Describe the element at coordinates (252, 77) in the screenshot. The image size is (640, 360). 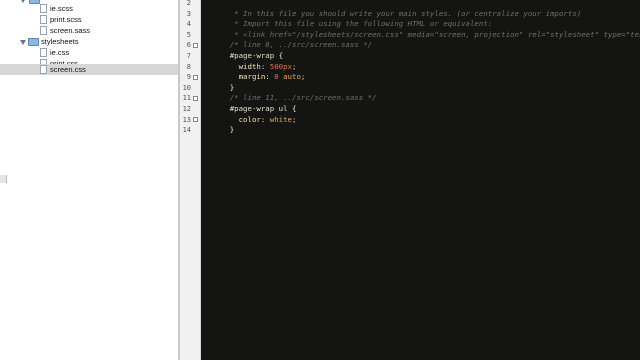
I see `css-property: margin:` at that location.